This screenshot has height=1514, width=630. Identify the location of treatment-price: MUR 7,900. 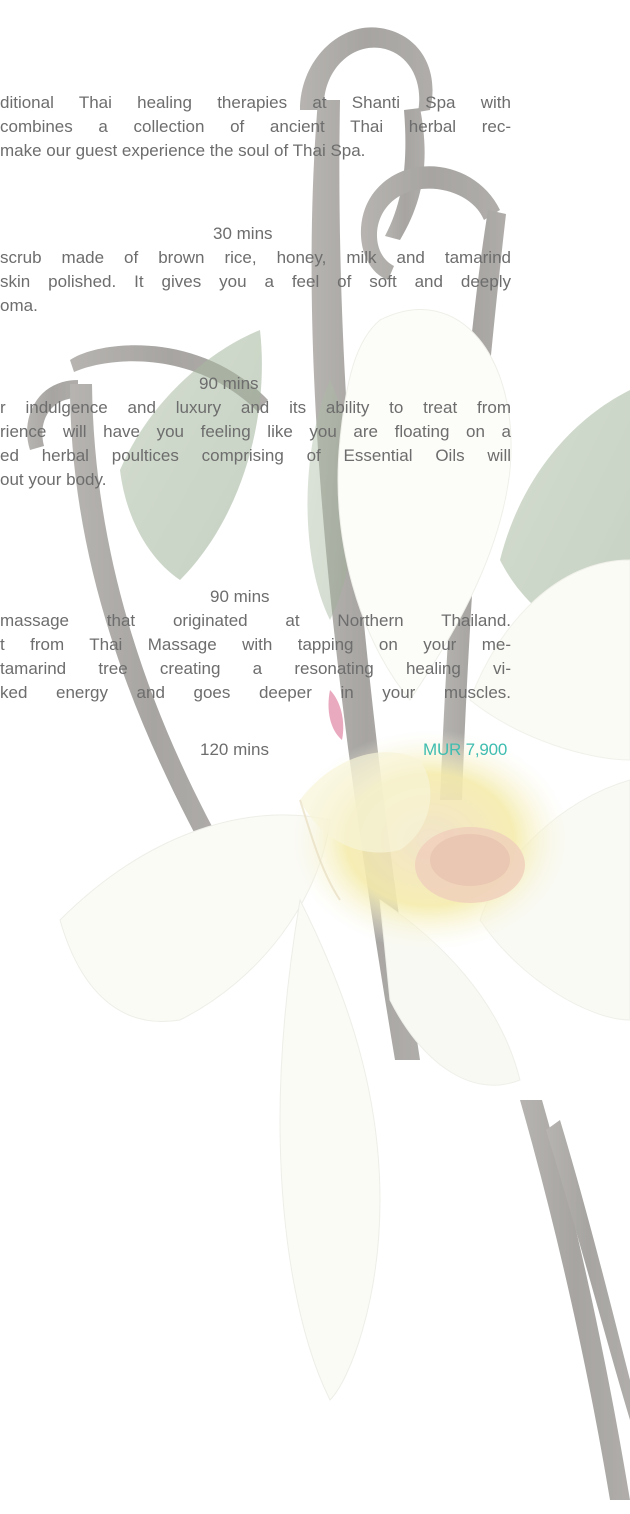
(465, 749).